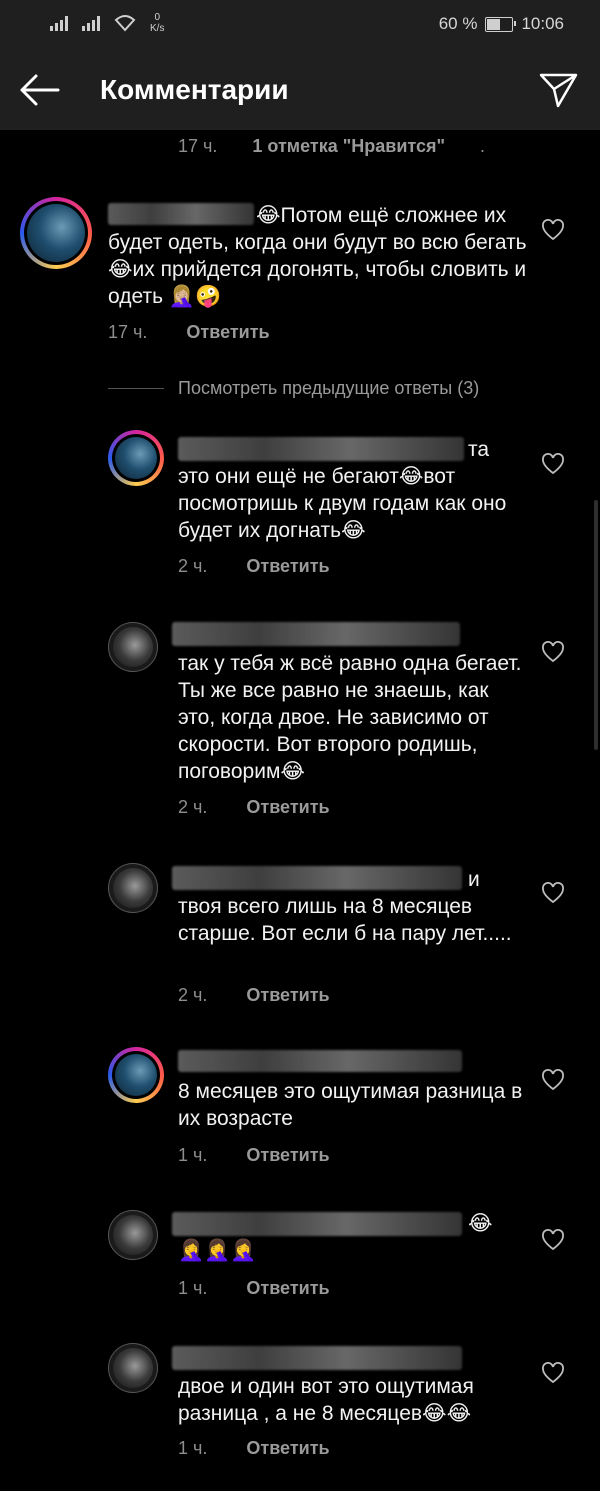 The width and height of the screenshot is (600, 1491). Describe the element at coordinates (157, 28) in the screenshot. I see `speed-unit: K/s` at that location.